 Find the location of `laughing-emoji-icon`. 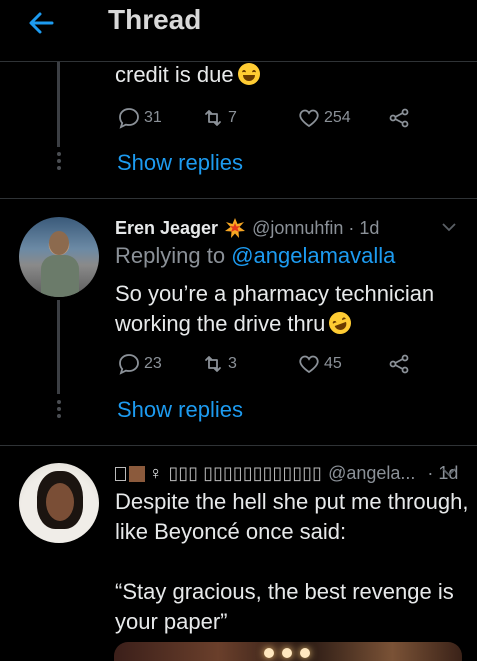

laughing-emoji-icon is located at coordinates (340, 323).